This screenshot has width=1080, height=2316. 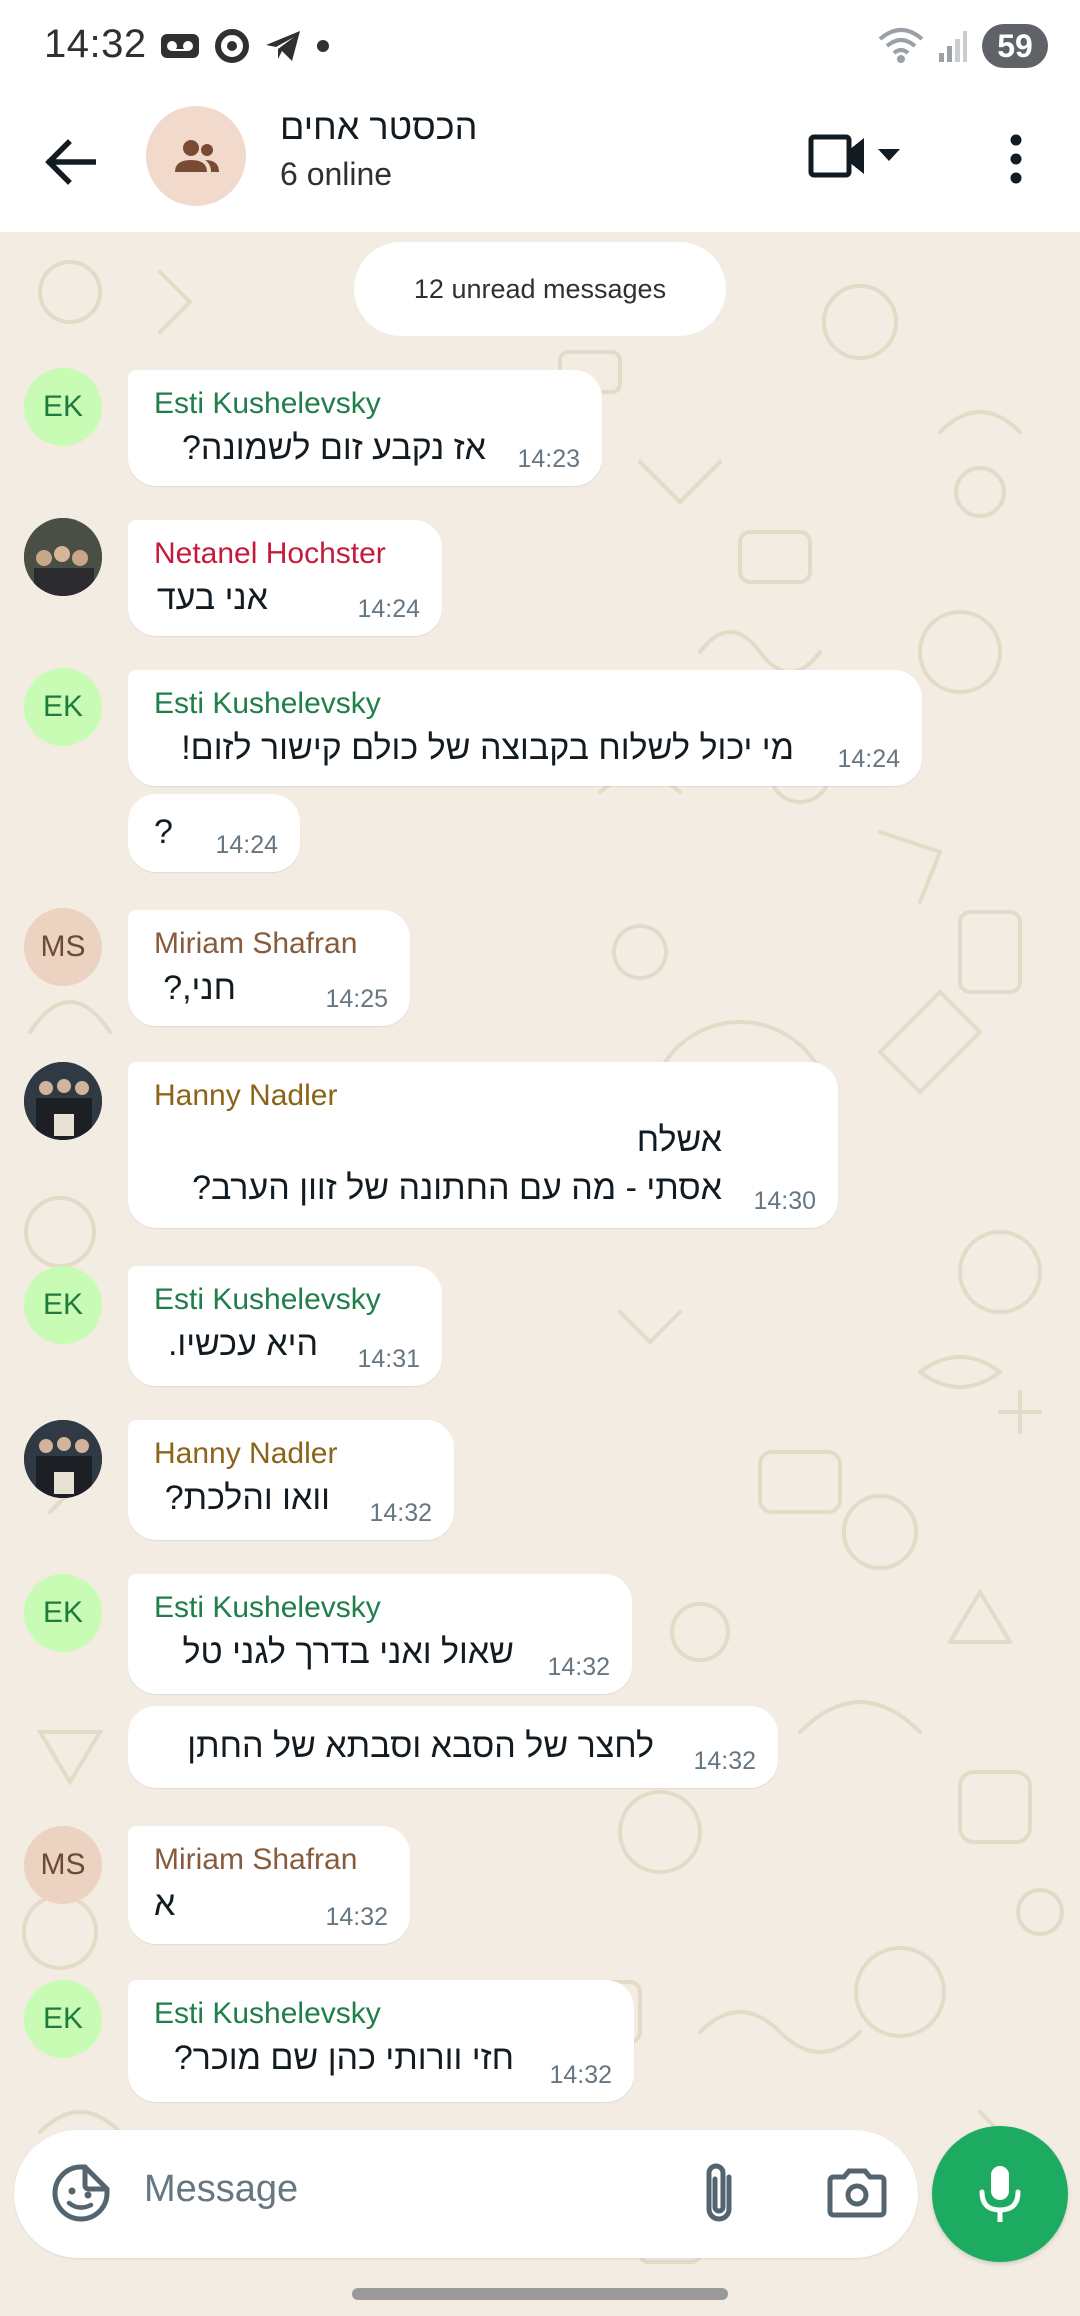 I want to click on sender-name: Netanel Hochster, so click(x=286, y=554).